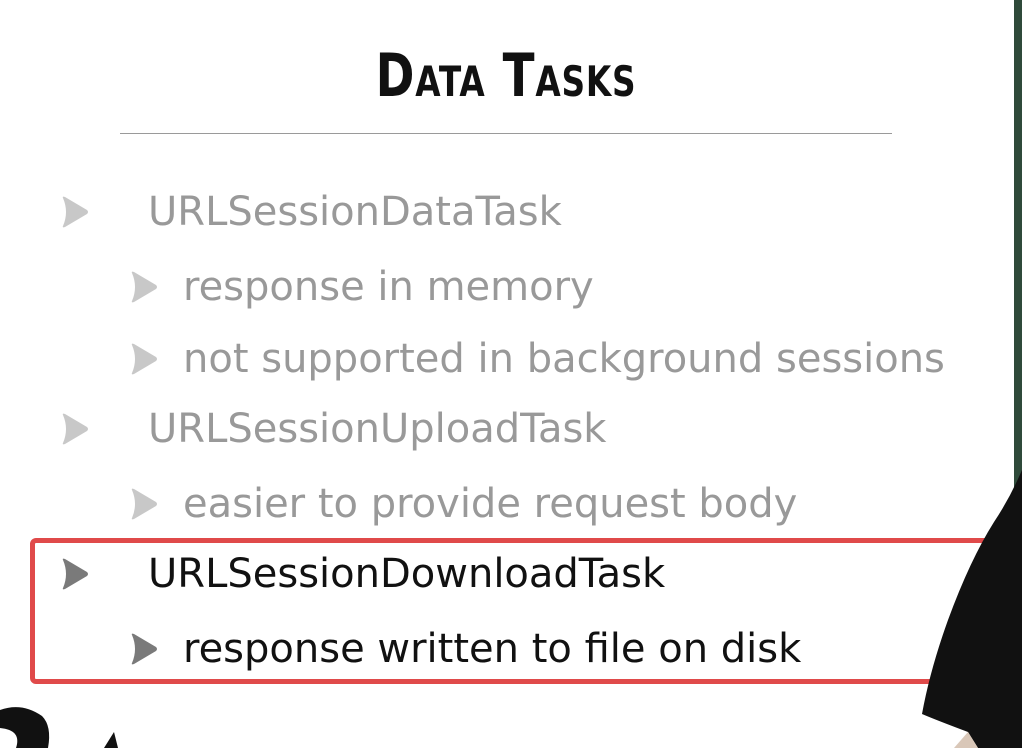  What do you see at coordinates (564, 359) in the screenshot?
I see `list-item-label: not supported in background sessions` at bounding box center [564, 359].